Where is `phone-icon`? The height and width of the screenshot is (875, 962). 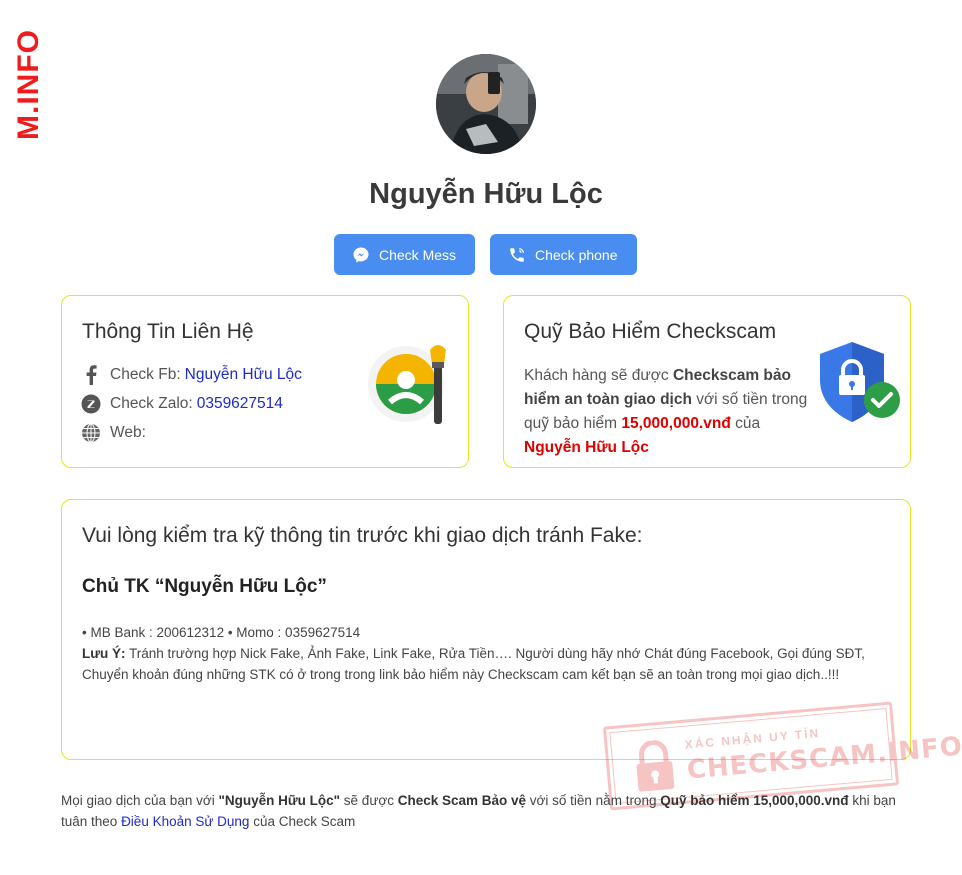
phone-icon is located at coordinates (517, 254).